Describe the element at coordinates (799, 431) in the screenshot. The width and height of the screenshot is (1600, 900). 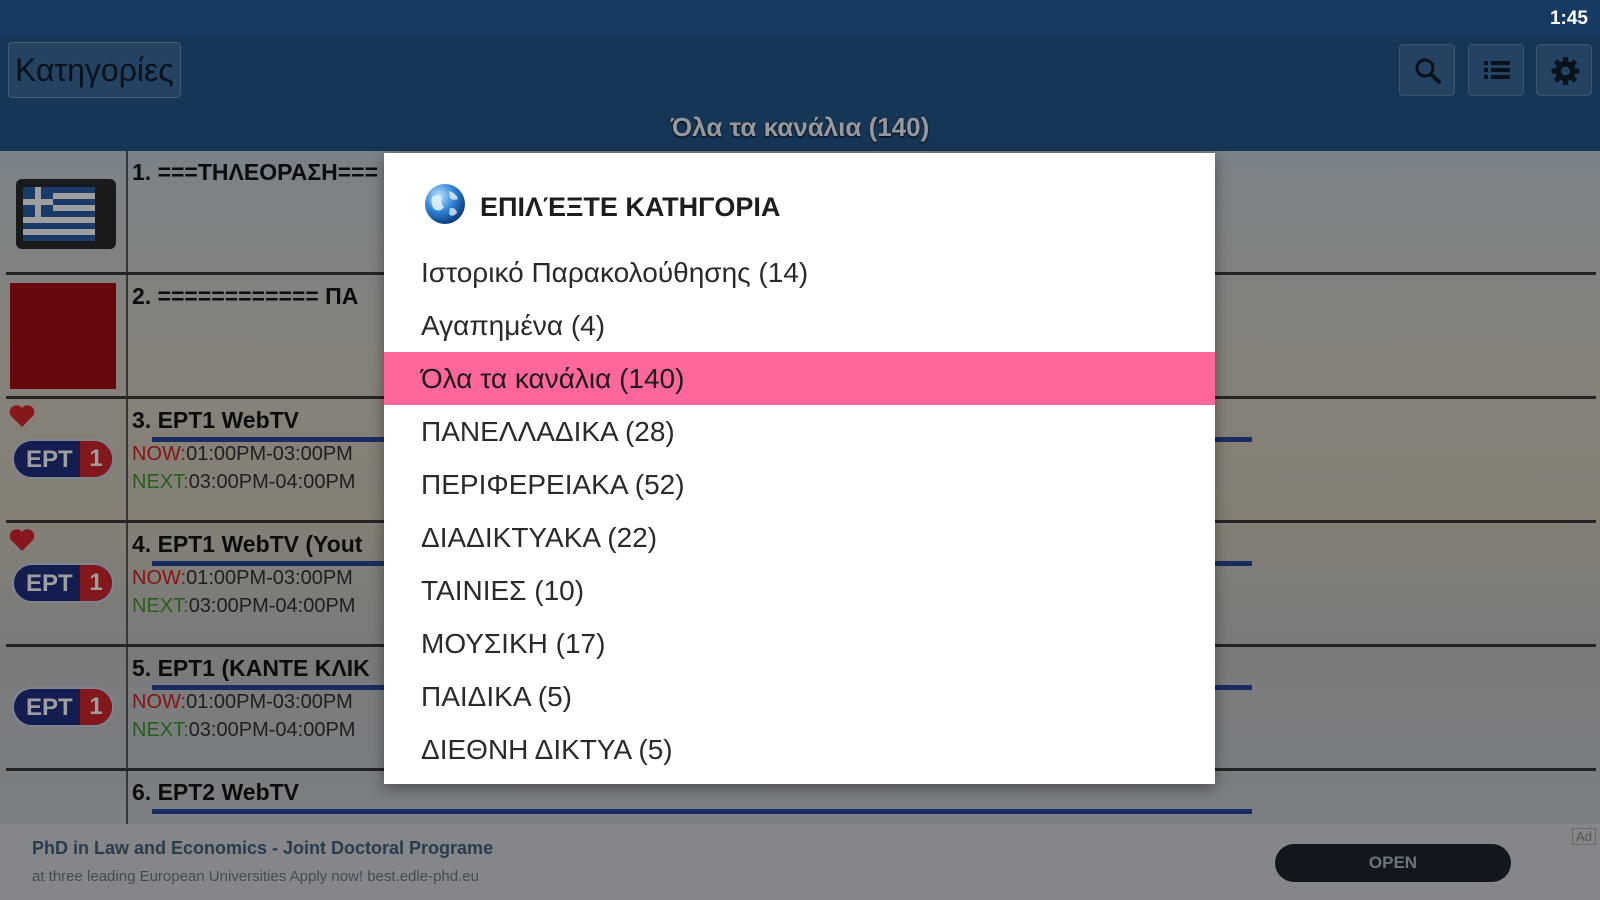
I see `category-item: ΠΑΝΕΛΛΑΔΙΚΑ (28)` at that location.